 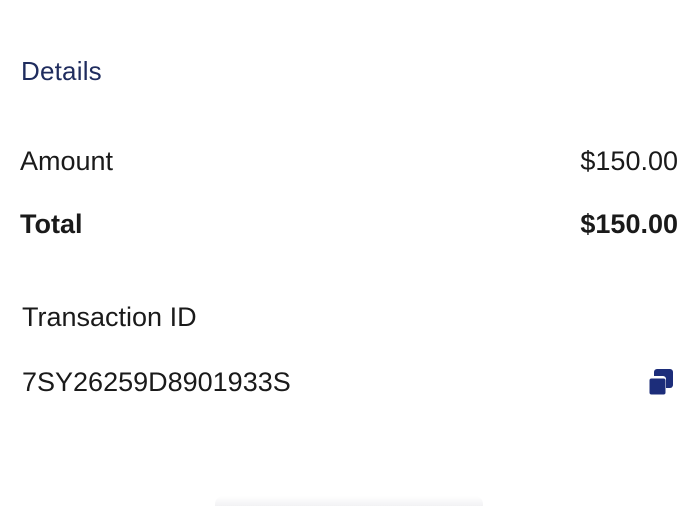 I want to click on amount-label: Amount, so click(x=67, y=161).